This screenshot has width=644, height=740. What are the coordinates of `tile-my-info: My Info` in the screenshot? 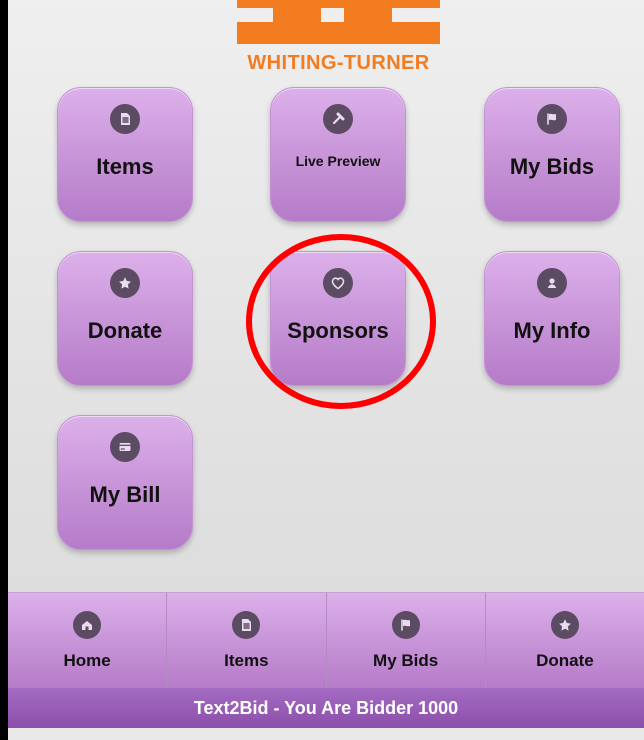 It's located at (552, 318).